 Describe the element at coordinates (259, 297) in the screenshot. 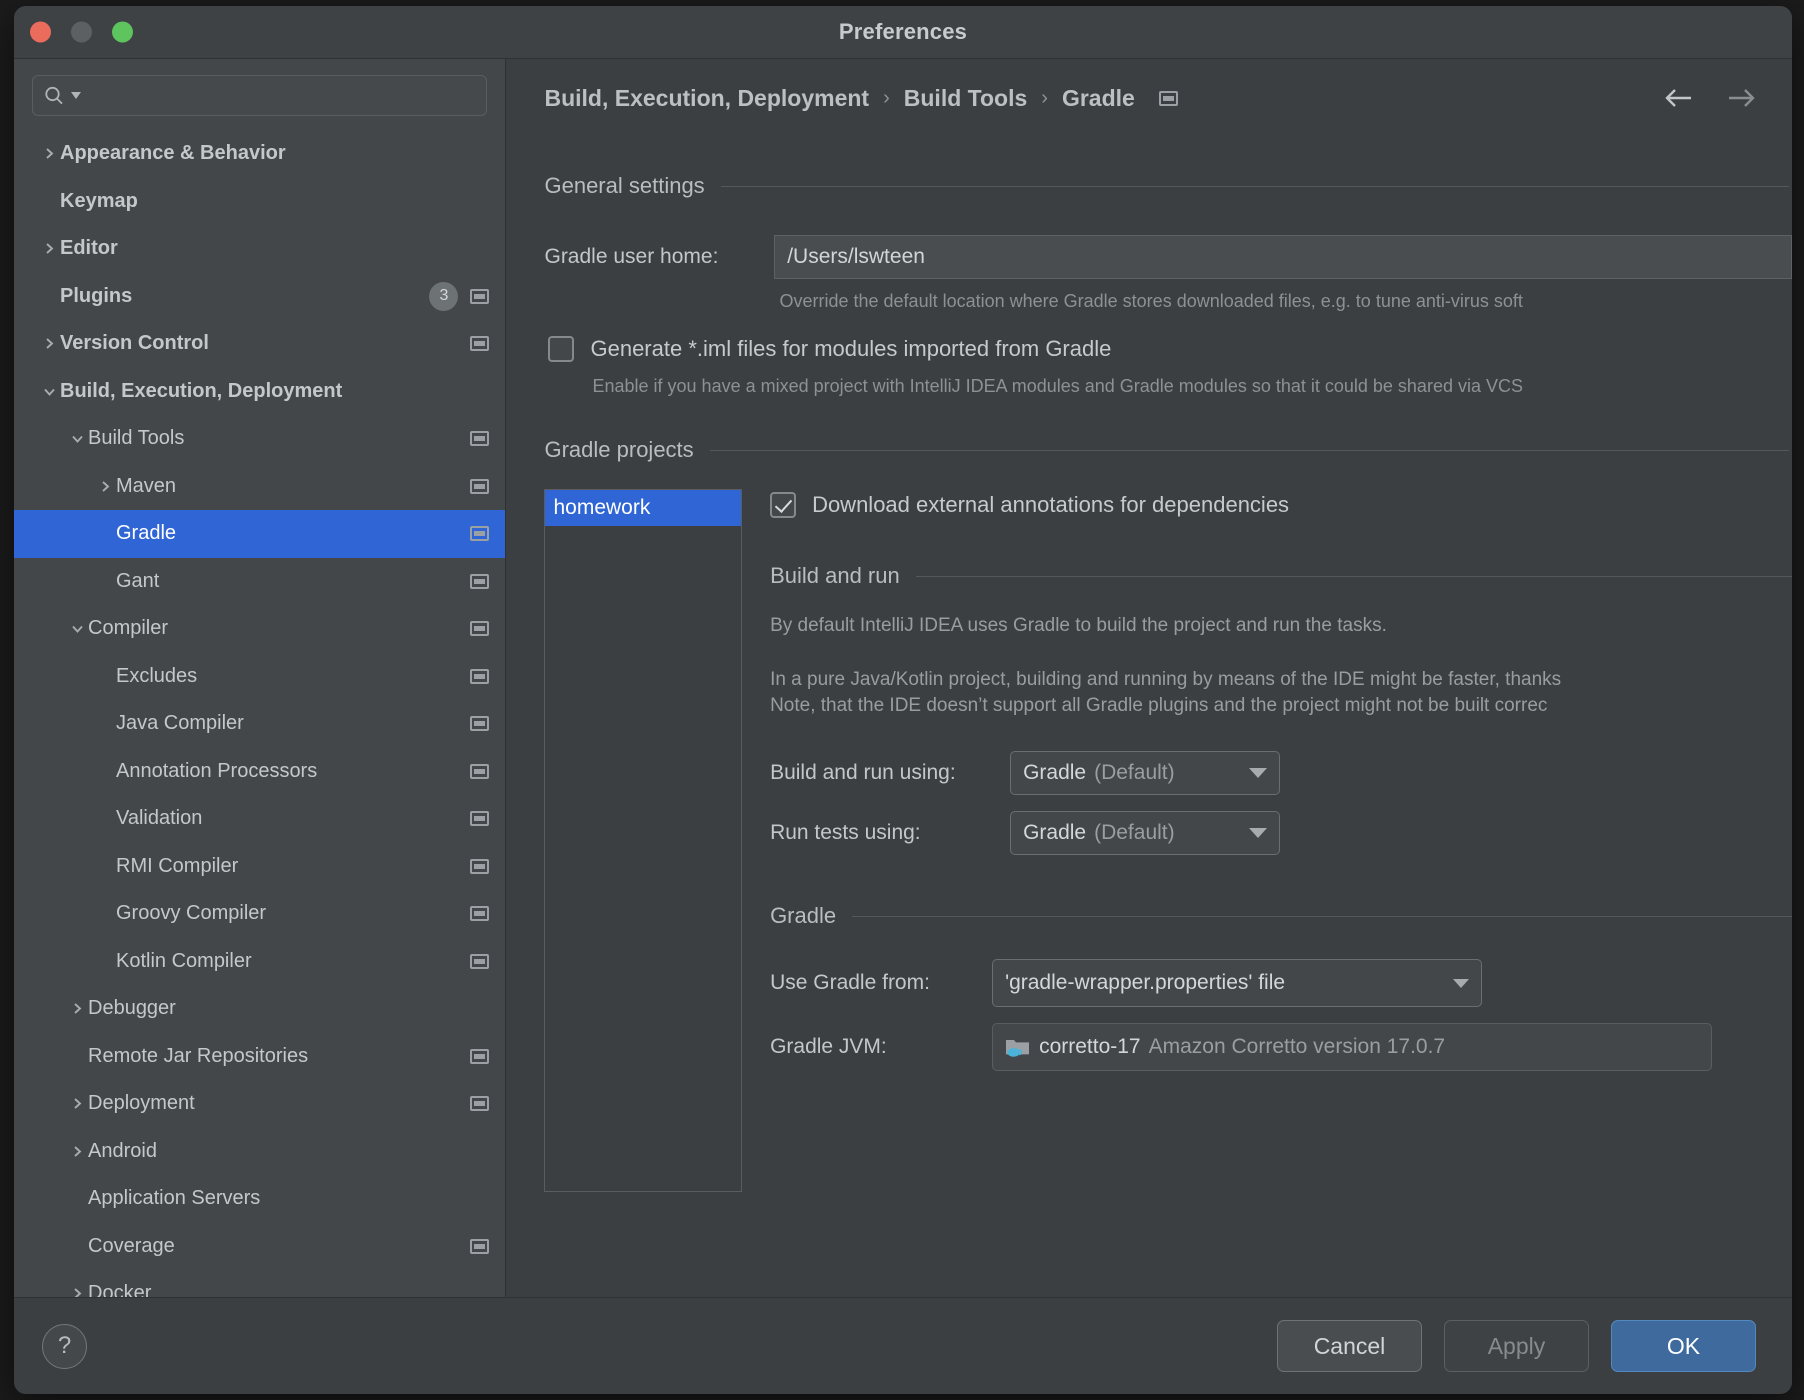

I see `sidebar-item-plugins: Plugins 3` at that location.